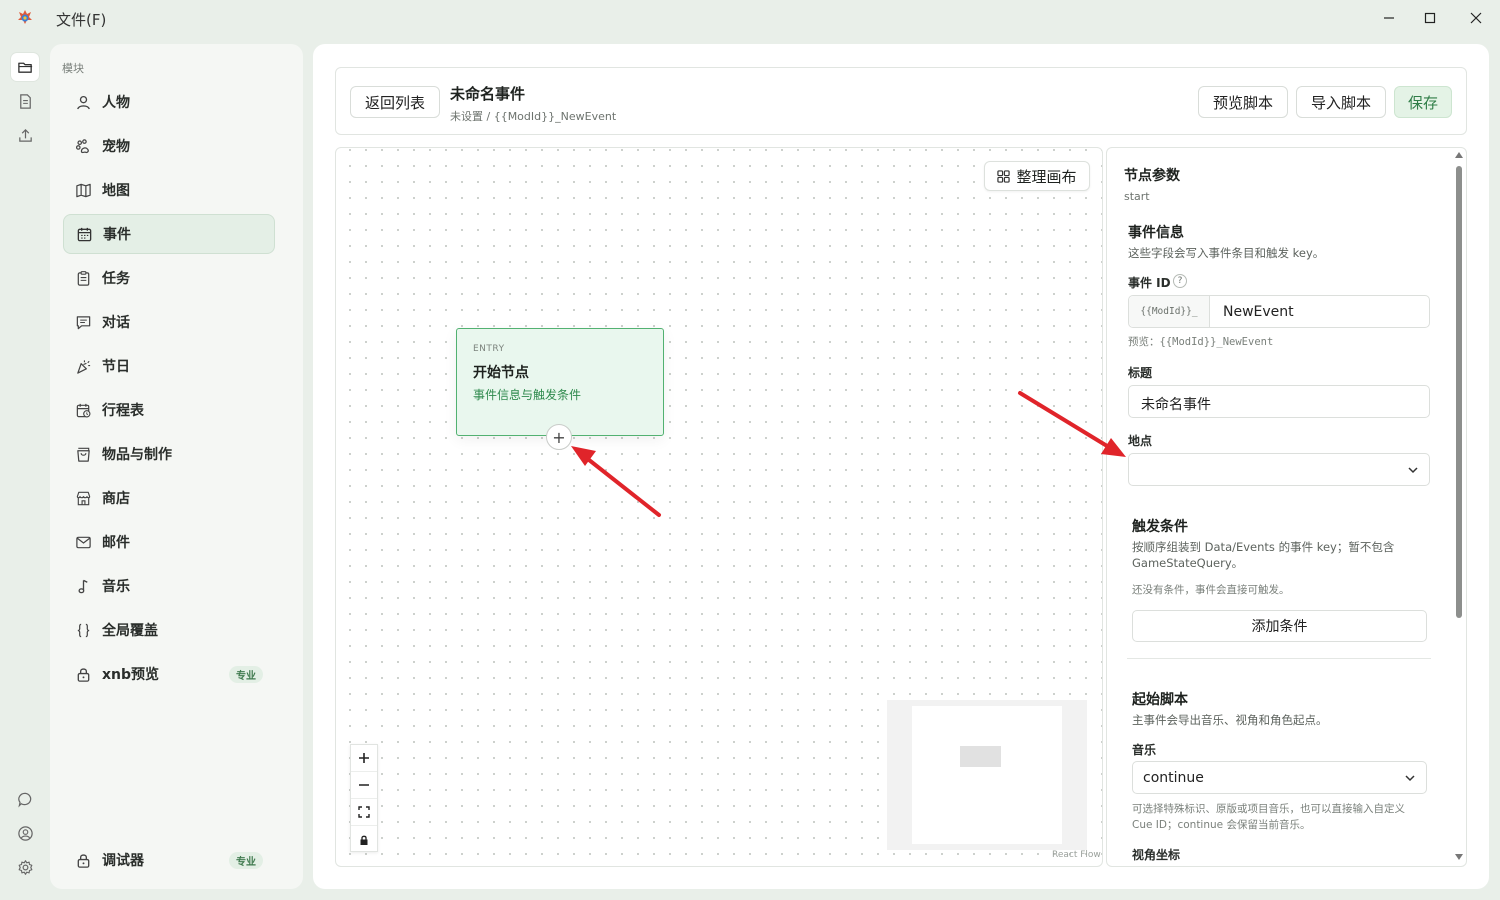  What do you see at coordinates (123, 861) in the screenshot?
I see `sidebar-item-label: 调试器` at bounding box center [123, 861].